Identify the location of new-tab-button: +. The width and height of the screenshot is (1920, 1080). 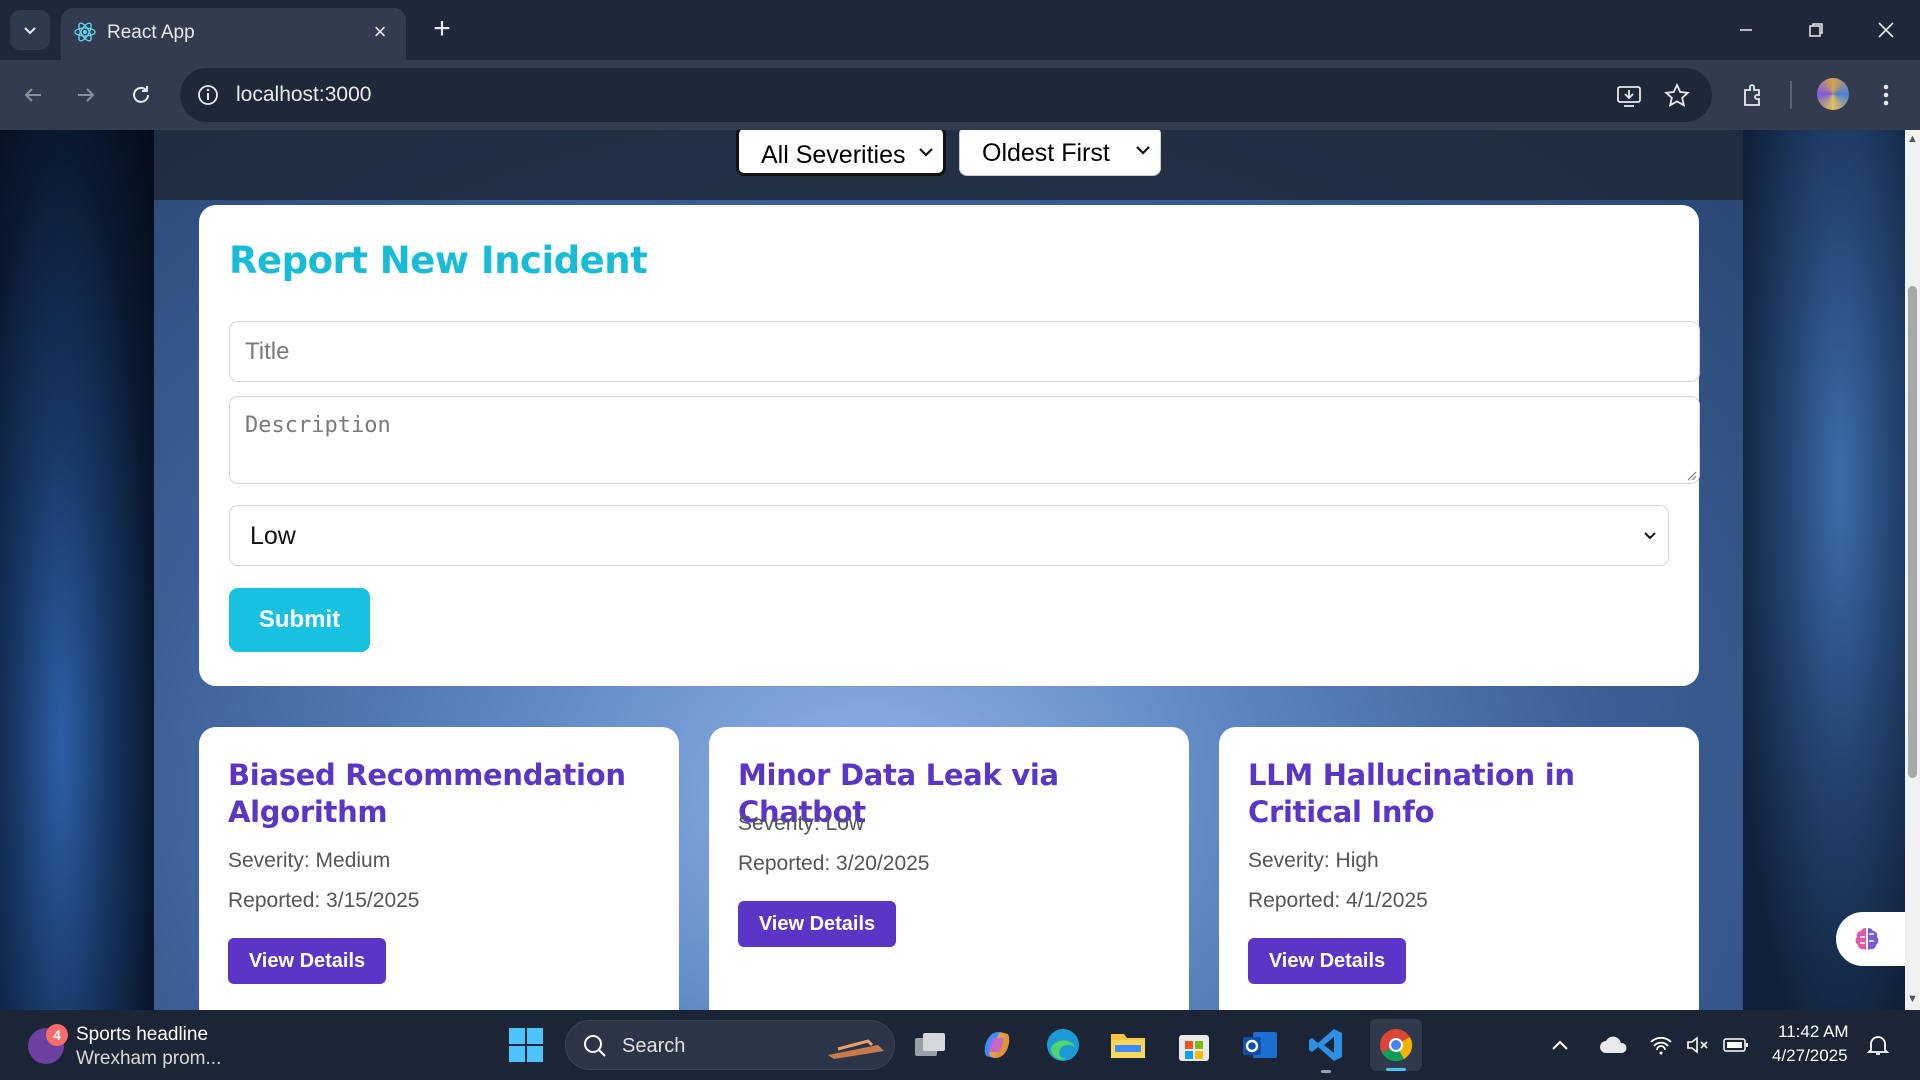
(442, 30).